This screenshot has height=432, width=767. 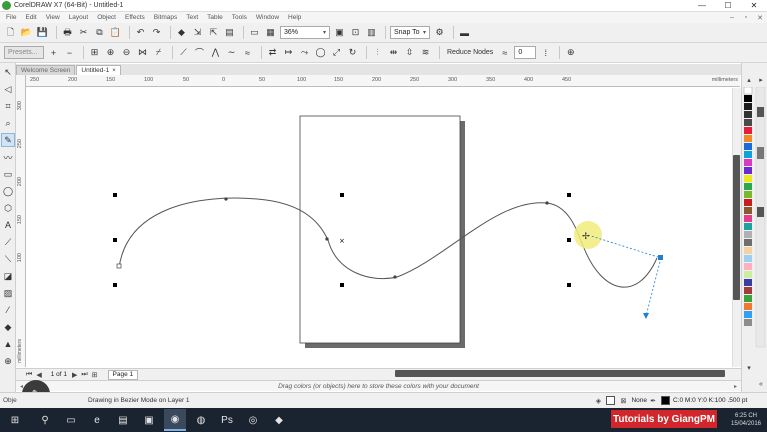 I want to click on paste-icon: 📋, so click(x=115, y=32).